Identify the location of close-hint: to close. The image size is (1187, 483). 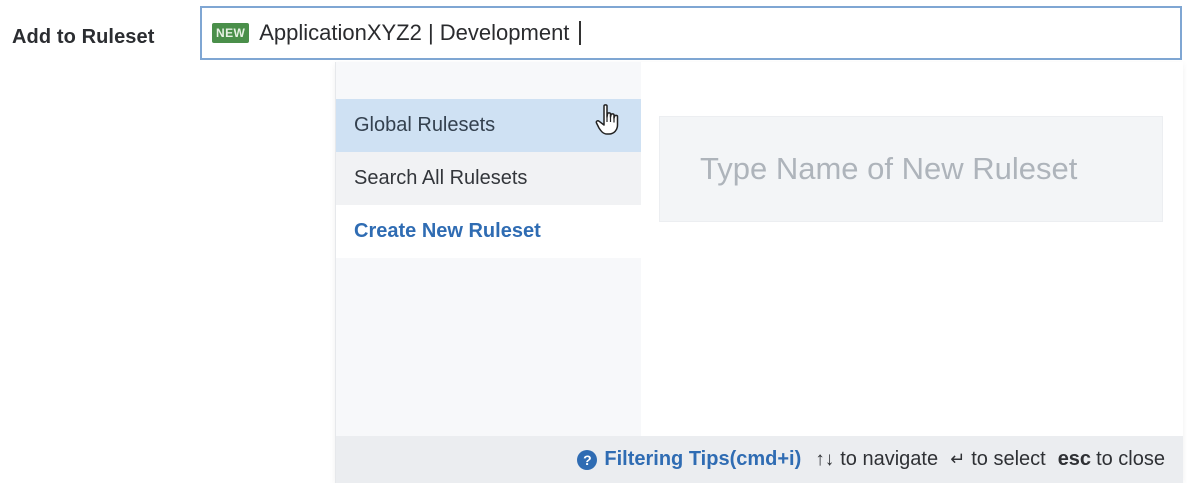
(1130, 459).